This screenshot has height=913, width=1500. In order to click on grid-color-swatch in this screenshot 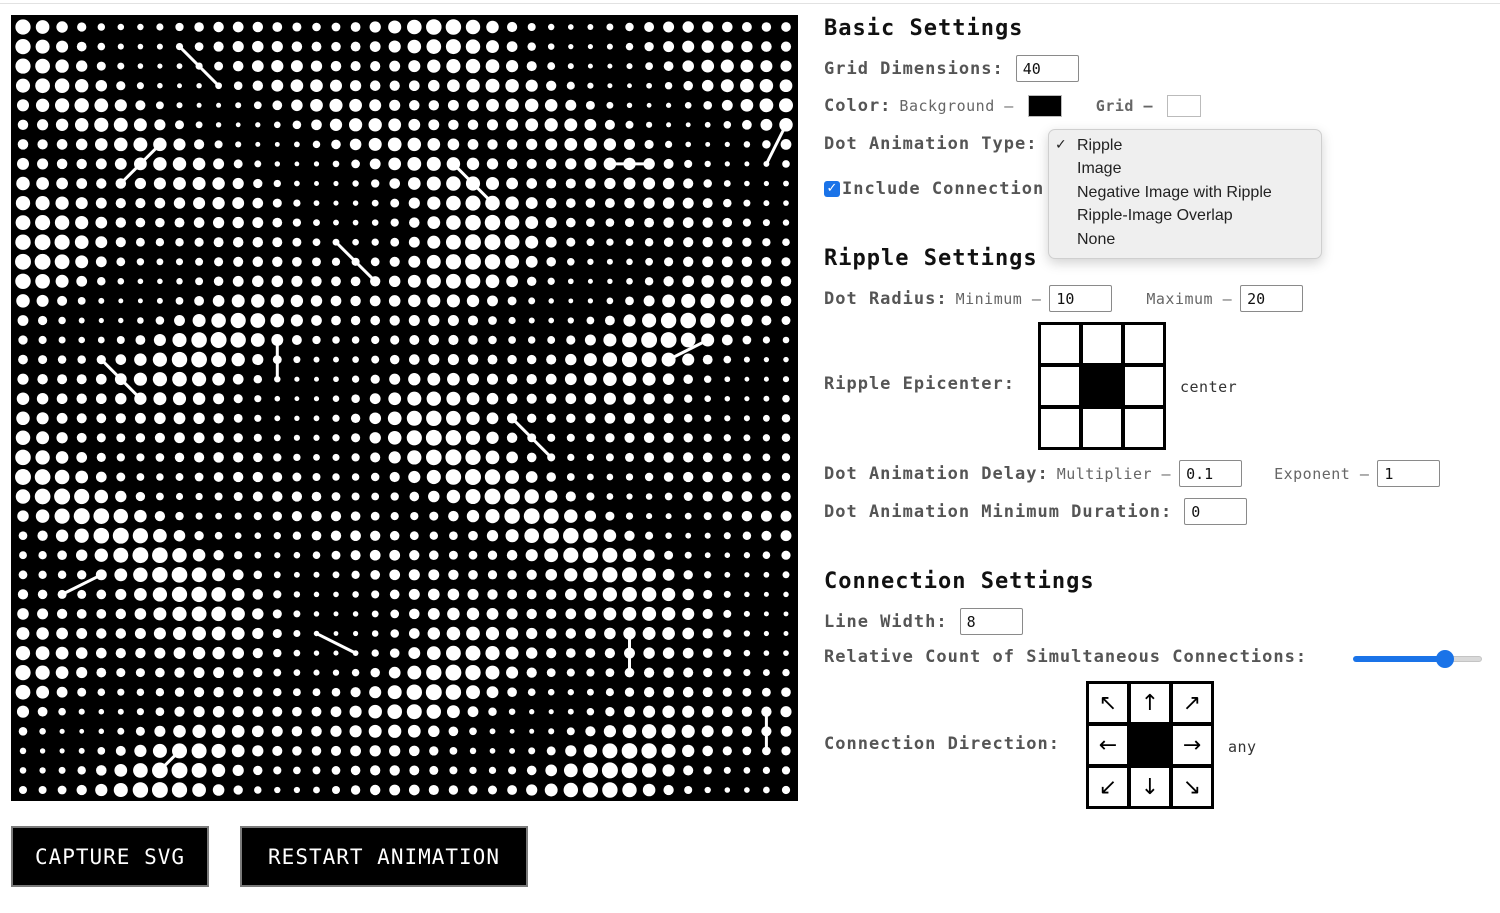, I will do `click(1183, 106)`.